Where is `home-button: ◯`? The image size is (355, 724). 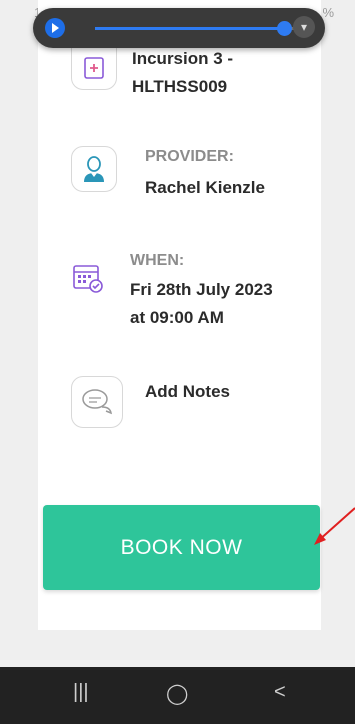 home-button: ◯ is located at coordinates (177, 693).